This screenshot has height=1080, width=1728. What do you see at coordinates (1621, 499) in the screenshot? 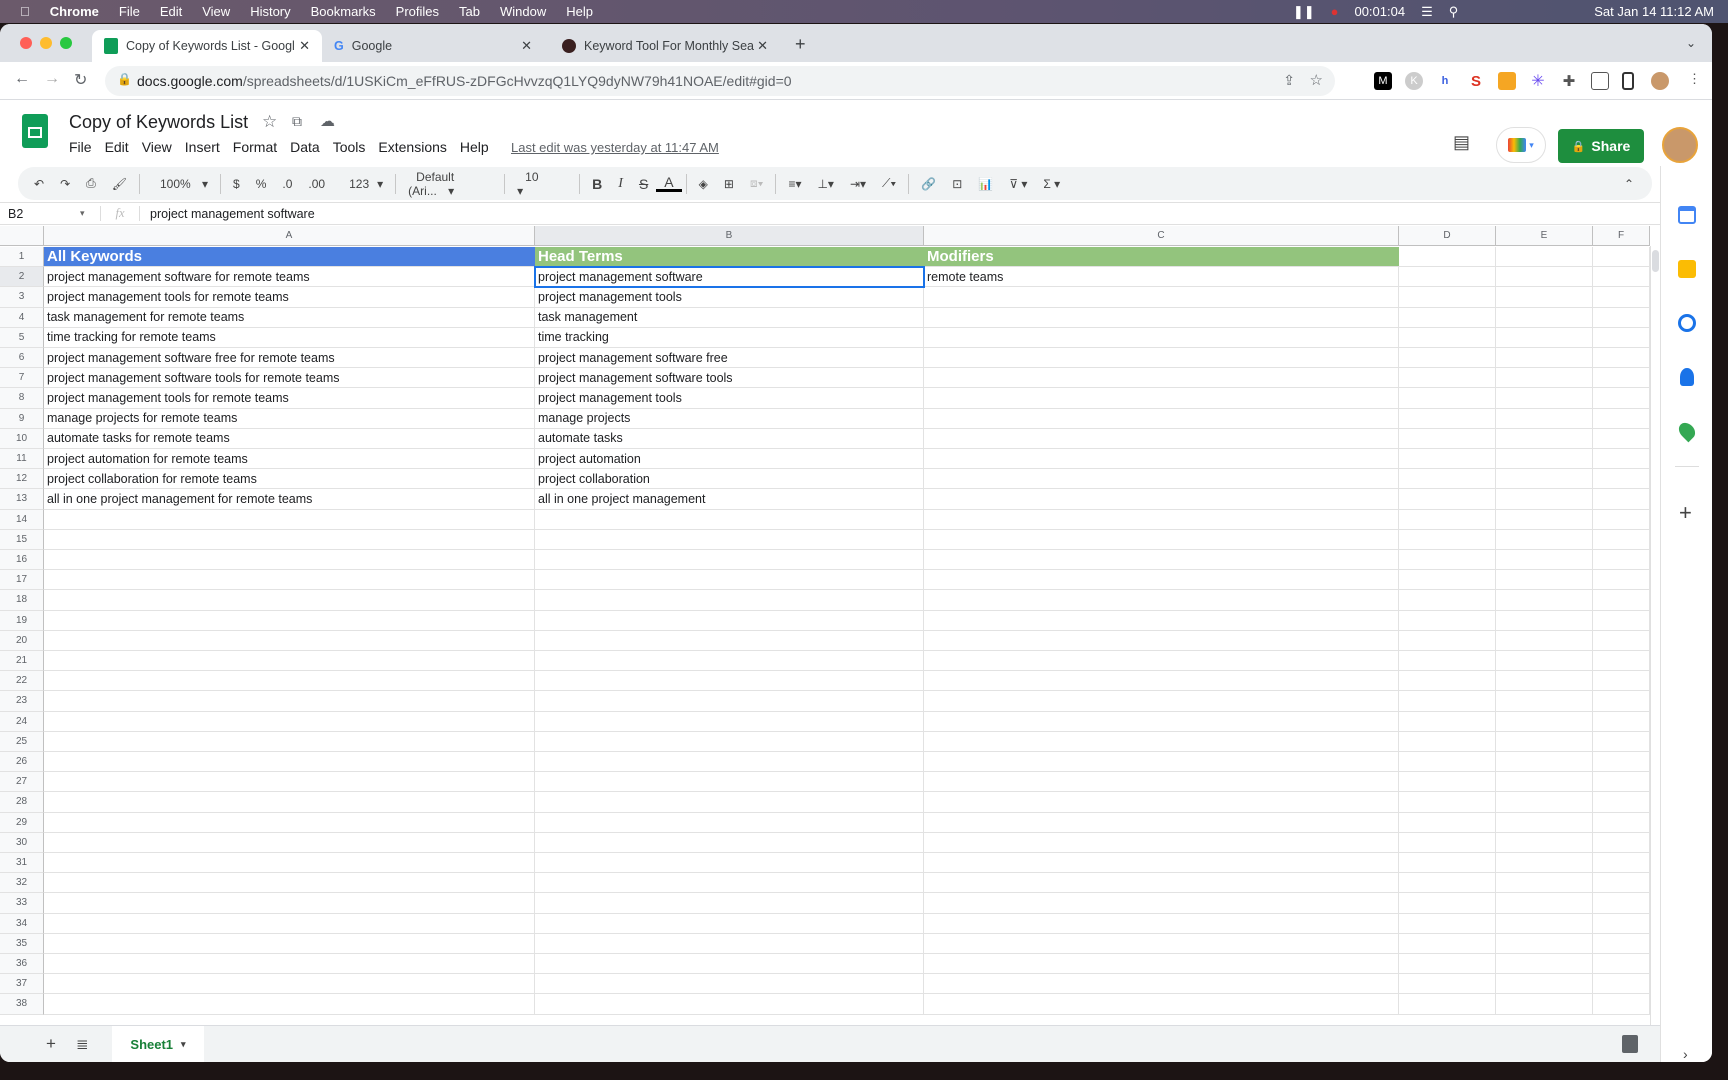
I see `cell-F13` at bounding box center [1621, 499].